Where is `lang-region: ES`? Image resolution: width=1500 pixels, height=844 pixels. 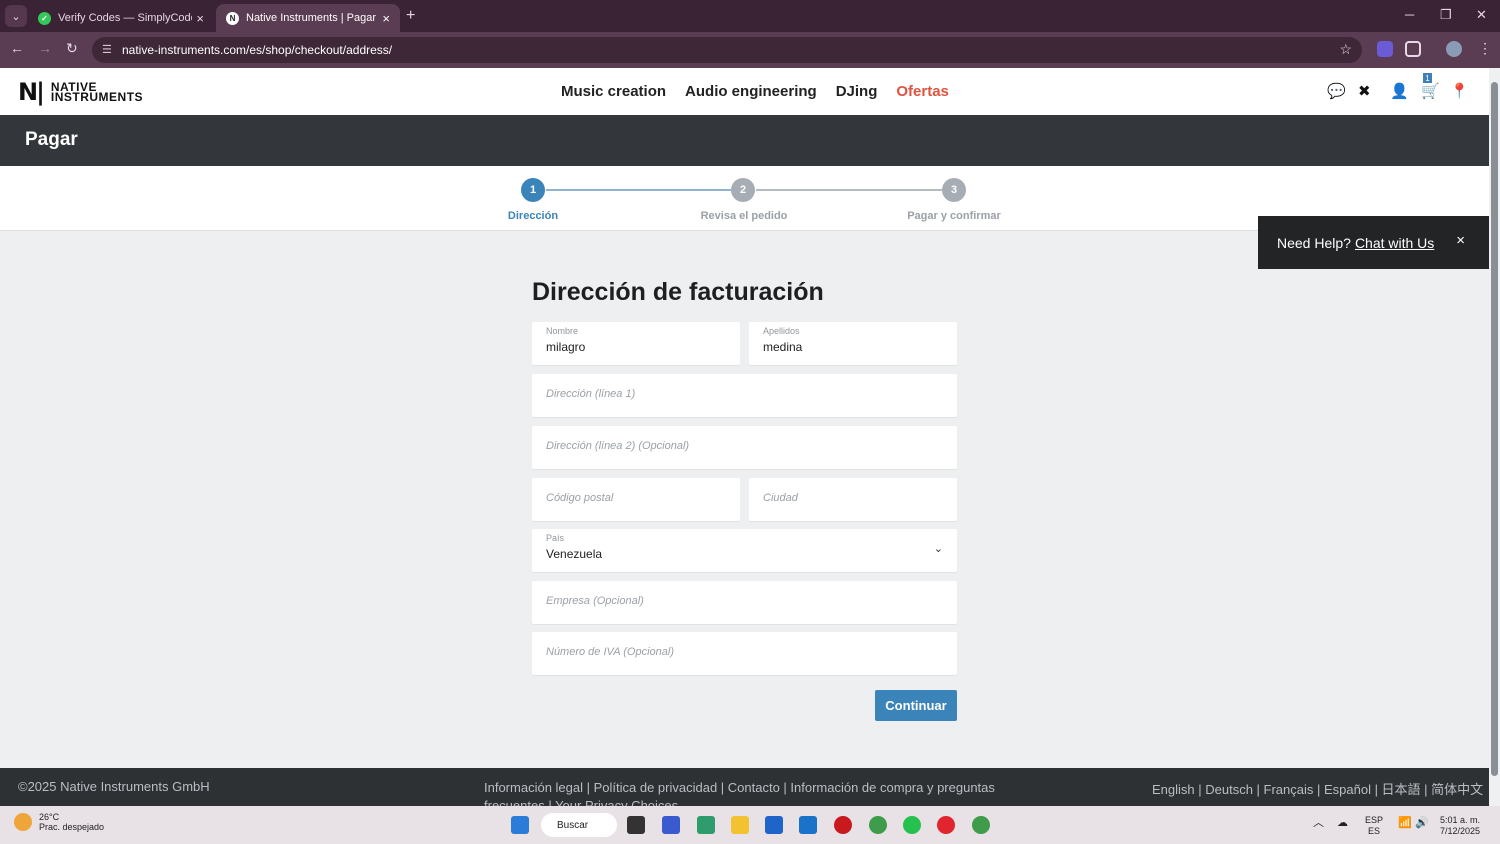 lang-region: ES is located at coordinates (1374, 831).